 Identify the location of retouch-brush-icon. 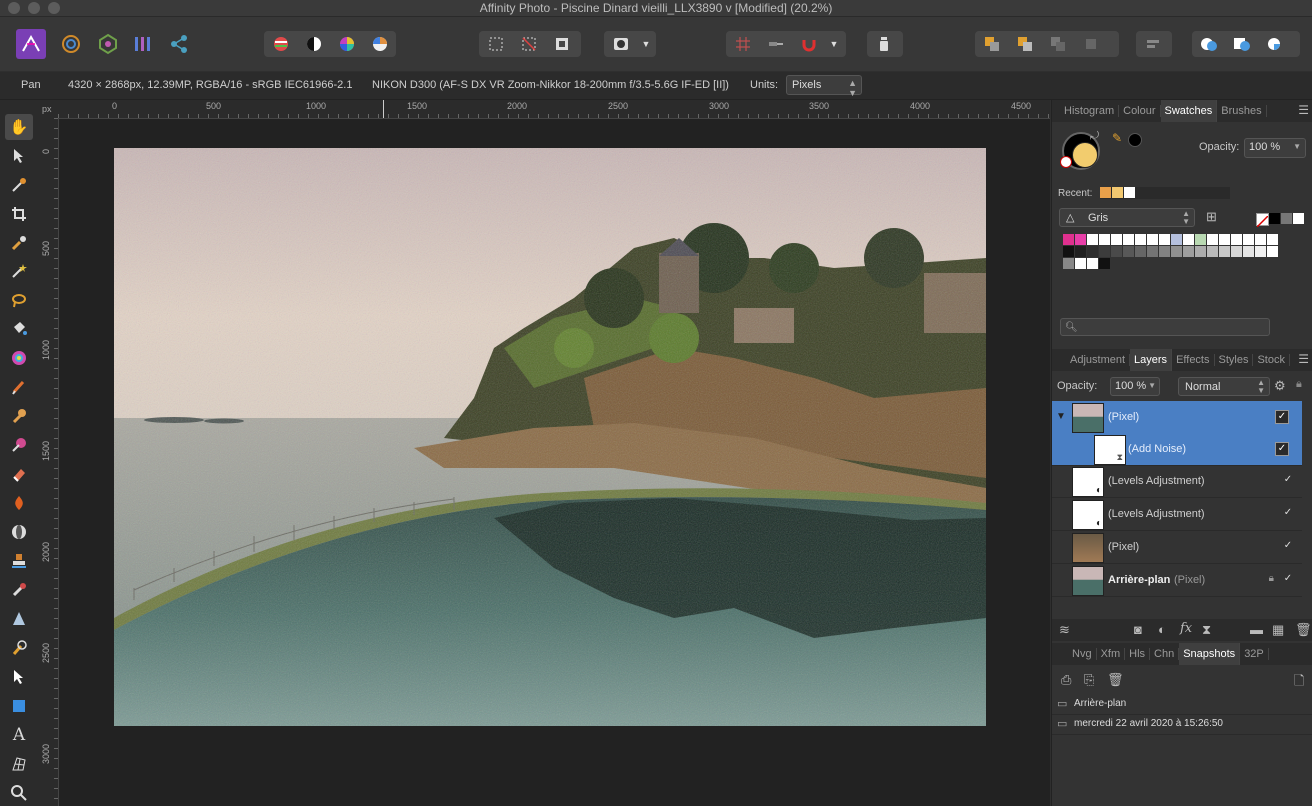
(19, 648).